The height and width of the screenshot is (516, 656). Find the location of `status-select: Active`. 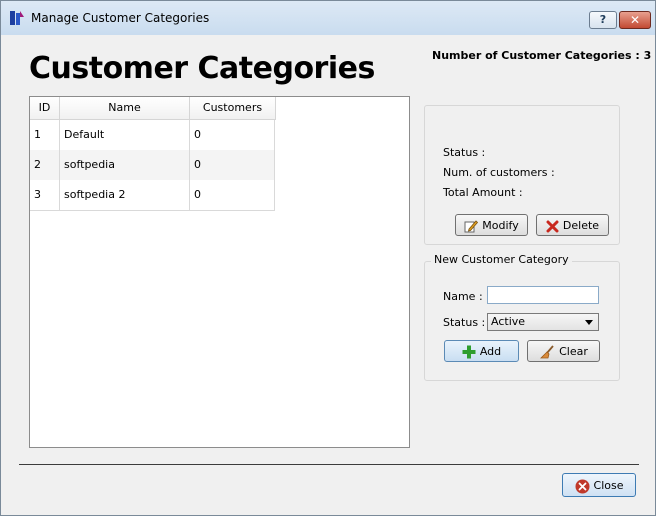

status-select: Active is located at coordinates (543, 322).